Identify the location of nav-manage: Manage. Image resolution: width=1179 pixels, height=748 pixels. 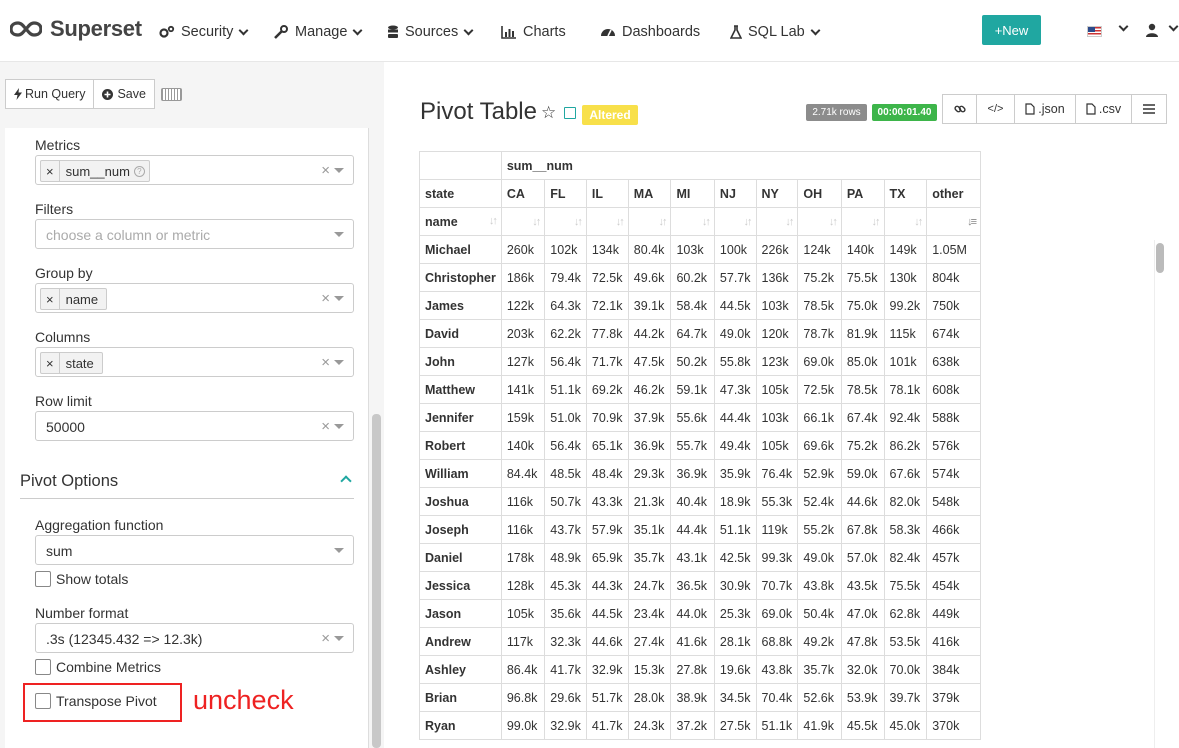
(318, 32).